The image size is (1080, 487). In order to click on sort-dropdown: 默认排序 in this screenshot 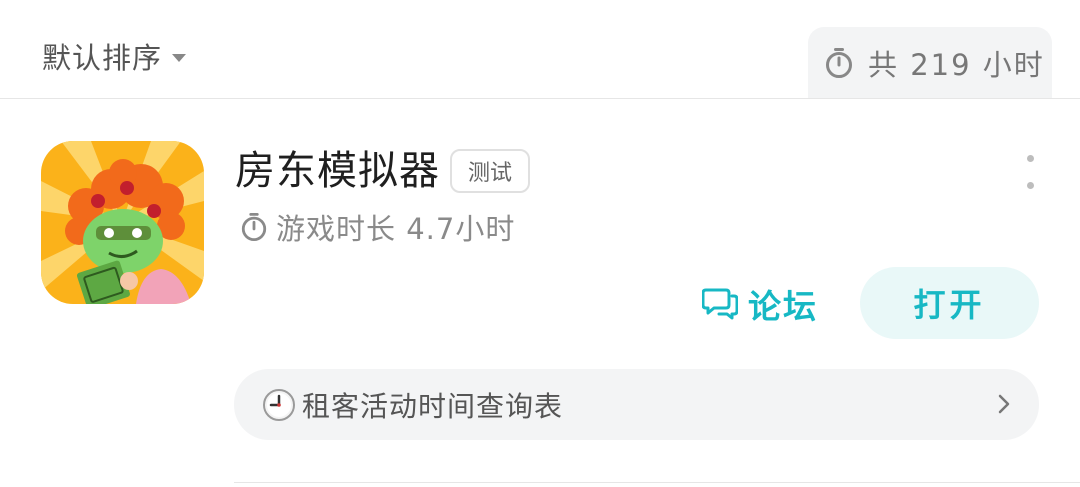, I will do `click(114, 56)`.